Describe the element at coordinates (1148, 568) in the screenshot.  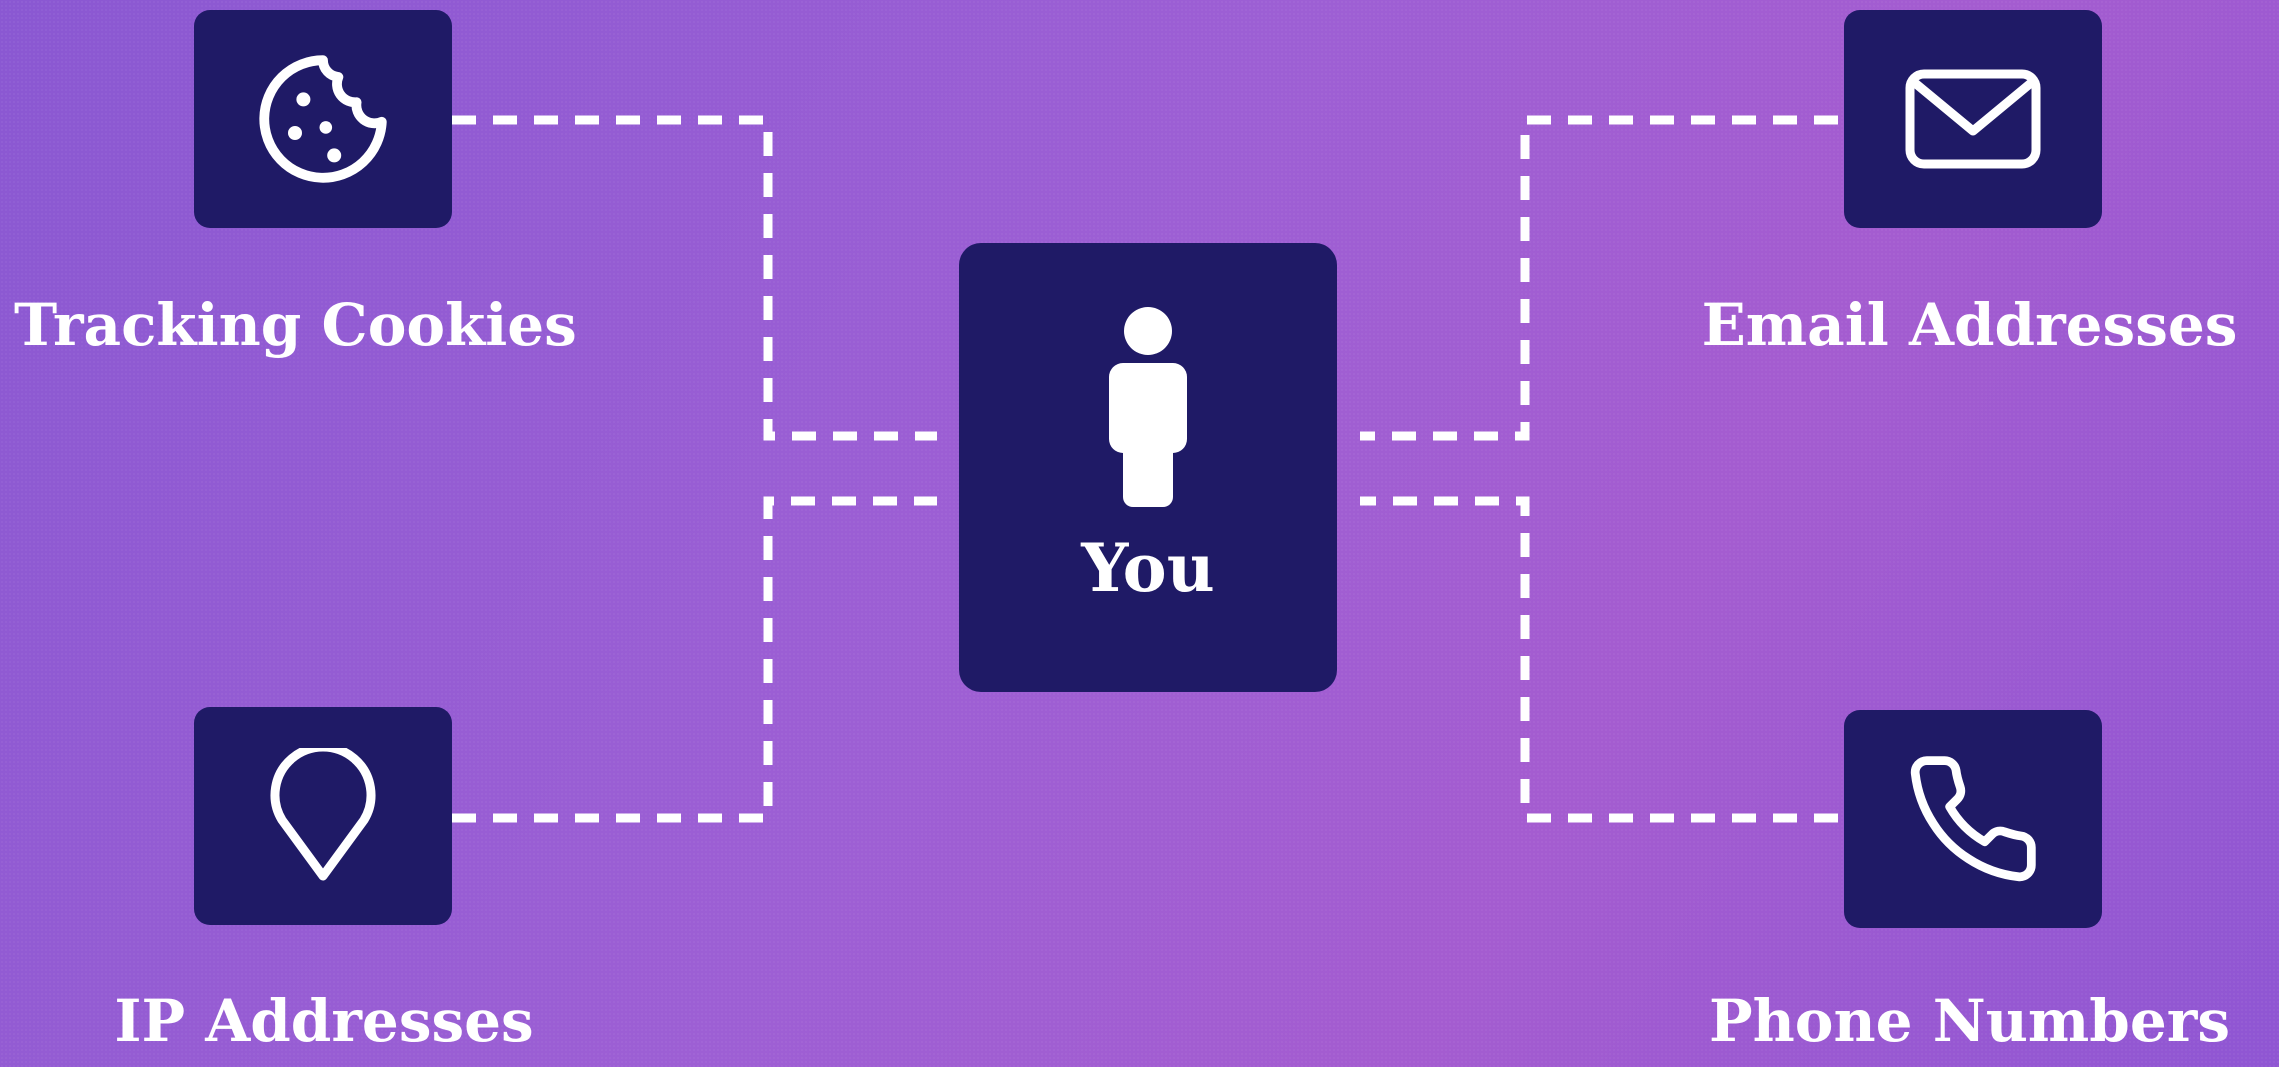
I see `you-label: You` at that location.